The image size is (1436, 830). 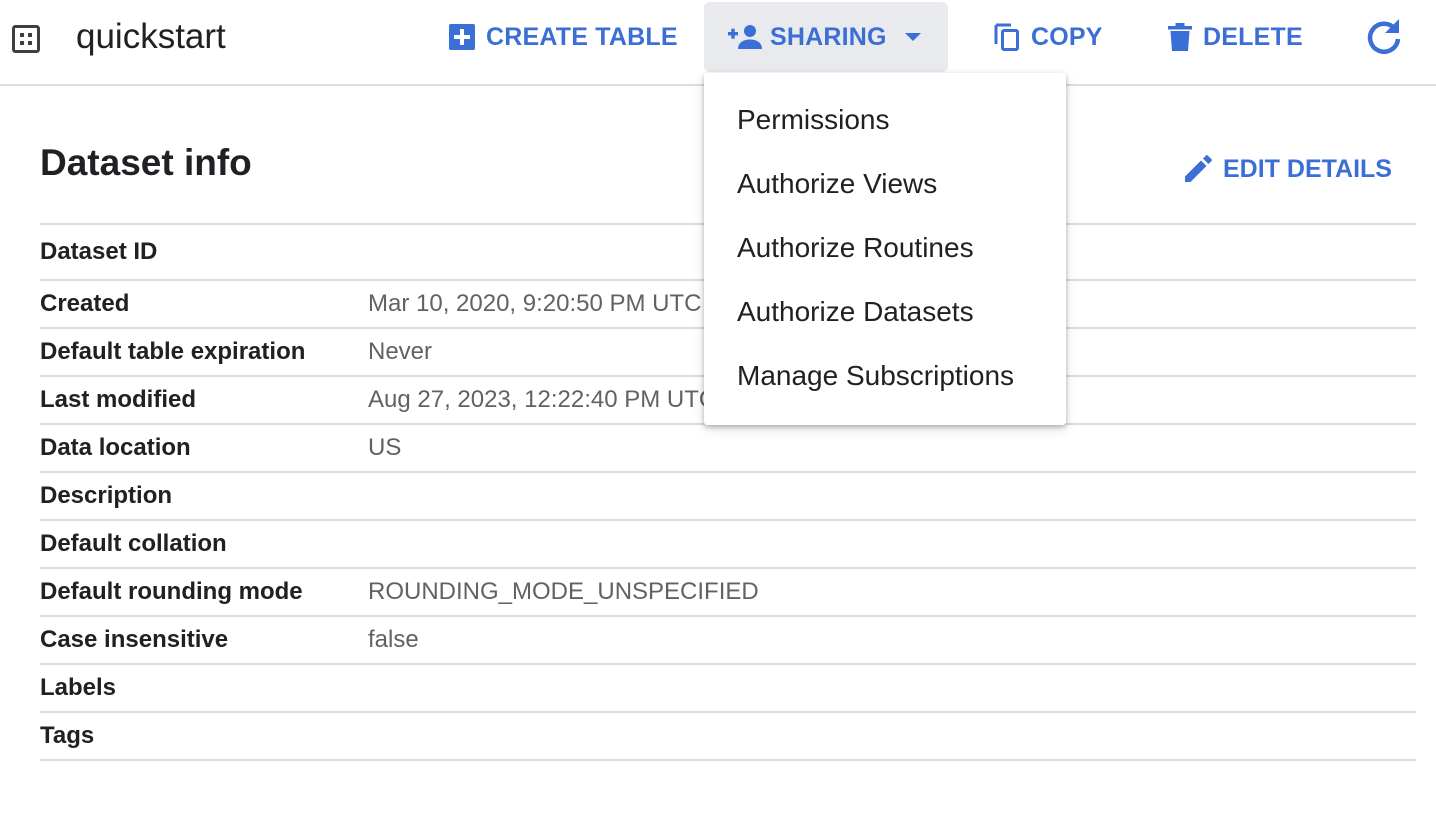 What do you see at coordinates (393, 639) in the screenshot?
I see `info-value: false` at bounding box center [393, 639].